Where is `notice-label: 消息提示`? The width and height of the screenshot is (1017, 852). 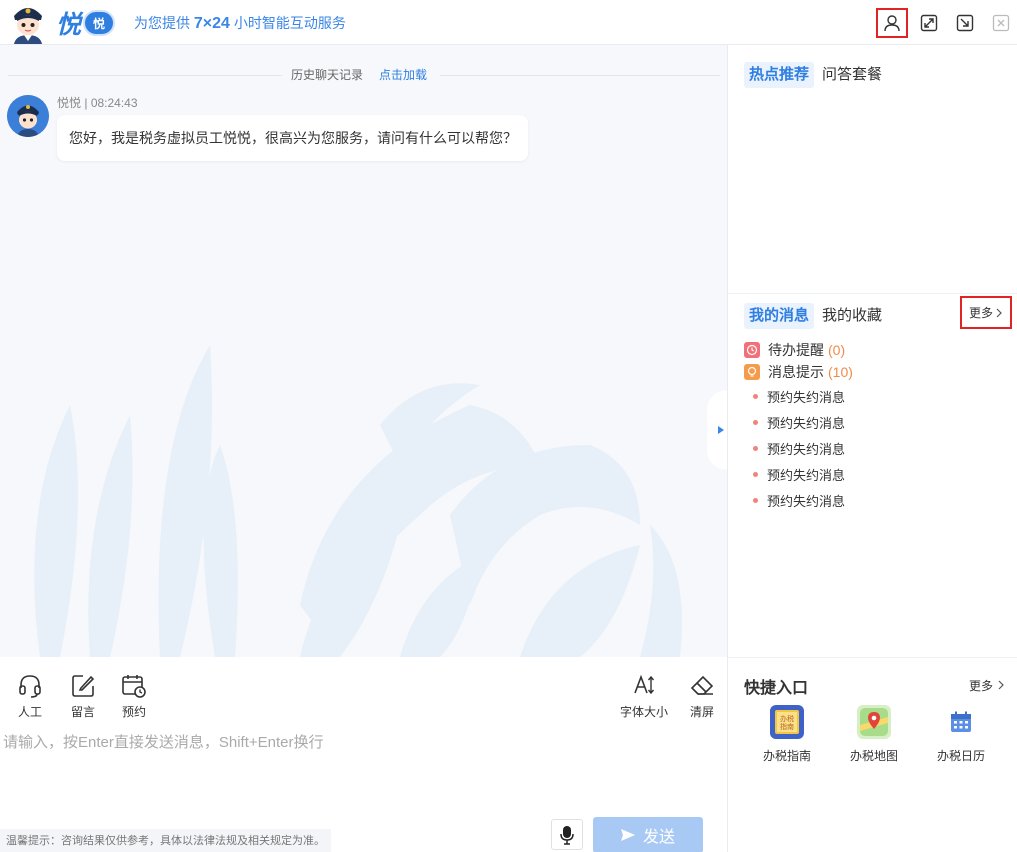
notice-label: 消息提示 is located at coordinates (796, 372).